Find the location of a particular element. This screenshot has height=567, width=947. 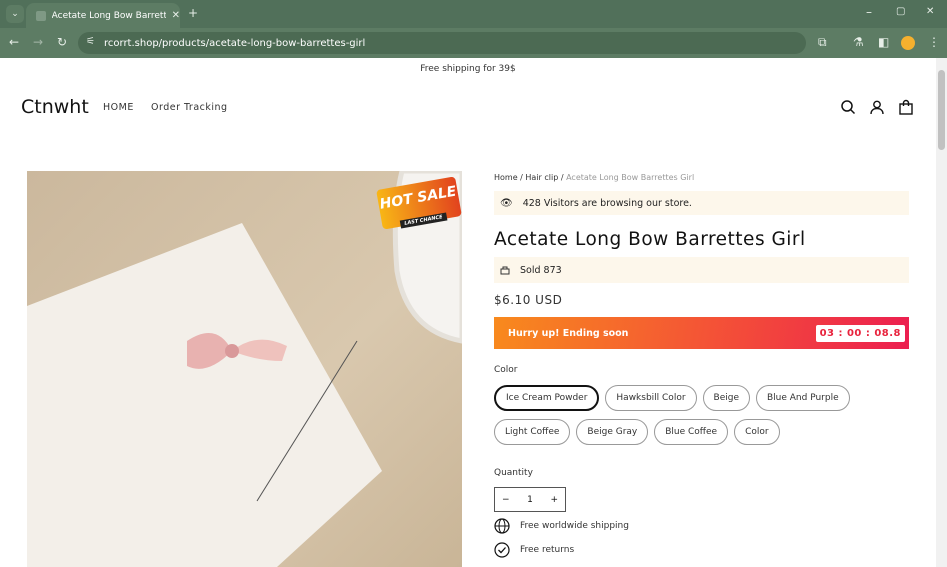

minimize-icon: – is located at coordinates (869, 12).